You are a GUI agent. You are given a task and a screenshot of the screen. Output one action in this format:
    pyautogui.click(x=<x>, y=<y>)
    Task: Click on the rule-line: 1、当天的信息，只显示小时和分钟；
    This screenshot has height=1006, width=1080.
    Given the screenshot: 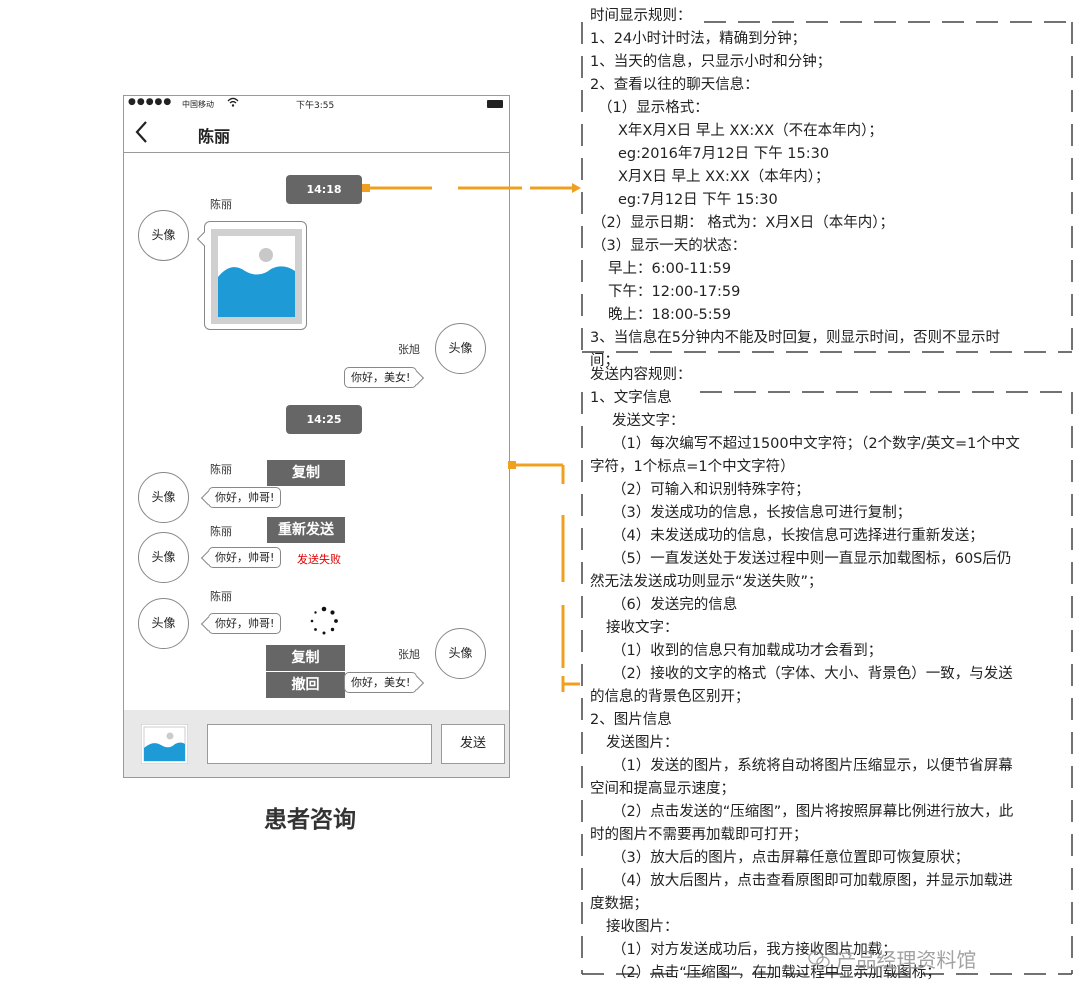 What is the action you would take?
    pyautogui.click(x=711, y=62)
    